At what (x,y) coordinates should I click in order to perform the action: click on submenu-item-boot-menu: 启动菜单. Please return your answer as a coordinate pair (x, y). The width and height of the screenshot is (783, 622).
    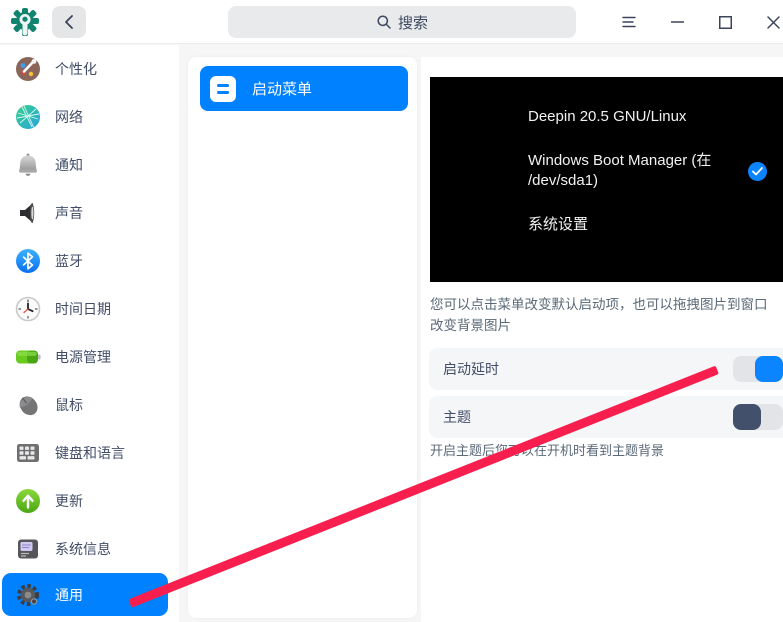
    Looking at the image, I should click on (304, 88).